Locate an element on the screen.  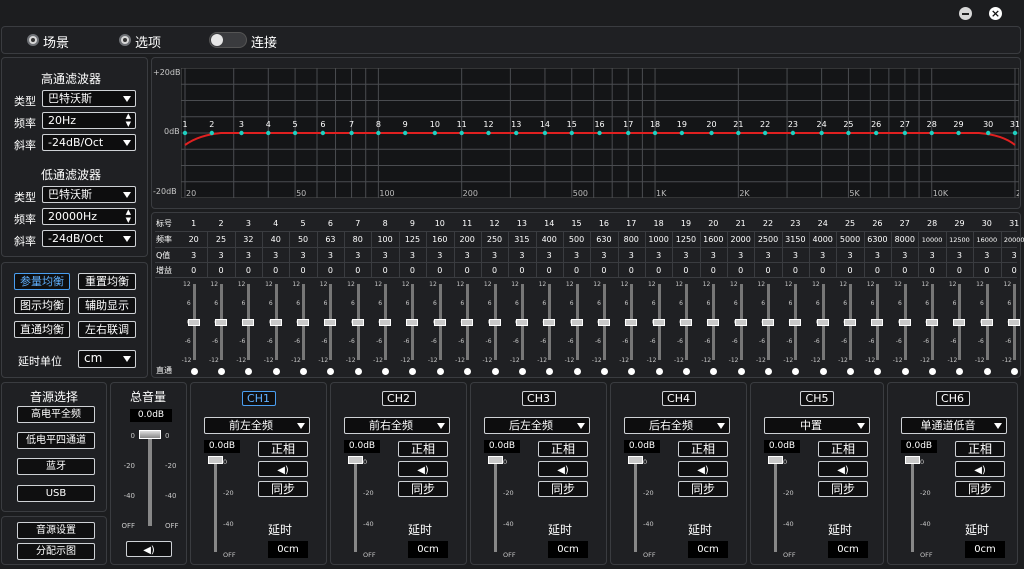
band-freq-cell: 4000 is located at coordinates (822, 240).